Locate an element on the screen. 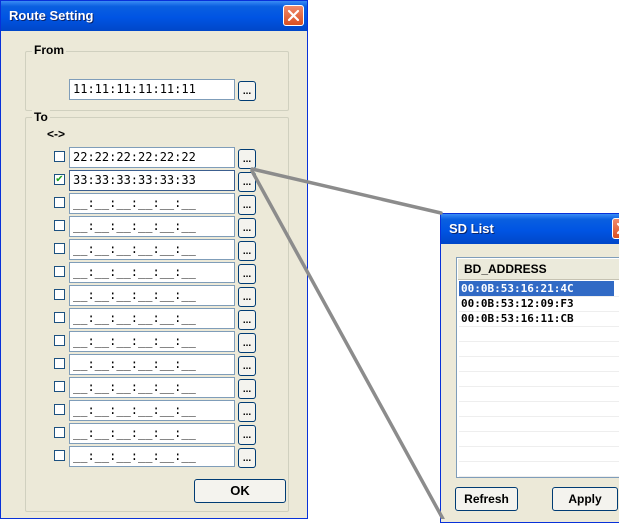 The image size is (619, 523). bd-address-list-item: 00:0B:53:16:11:CB is located at coordinates (536, 318).